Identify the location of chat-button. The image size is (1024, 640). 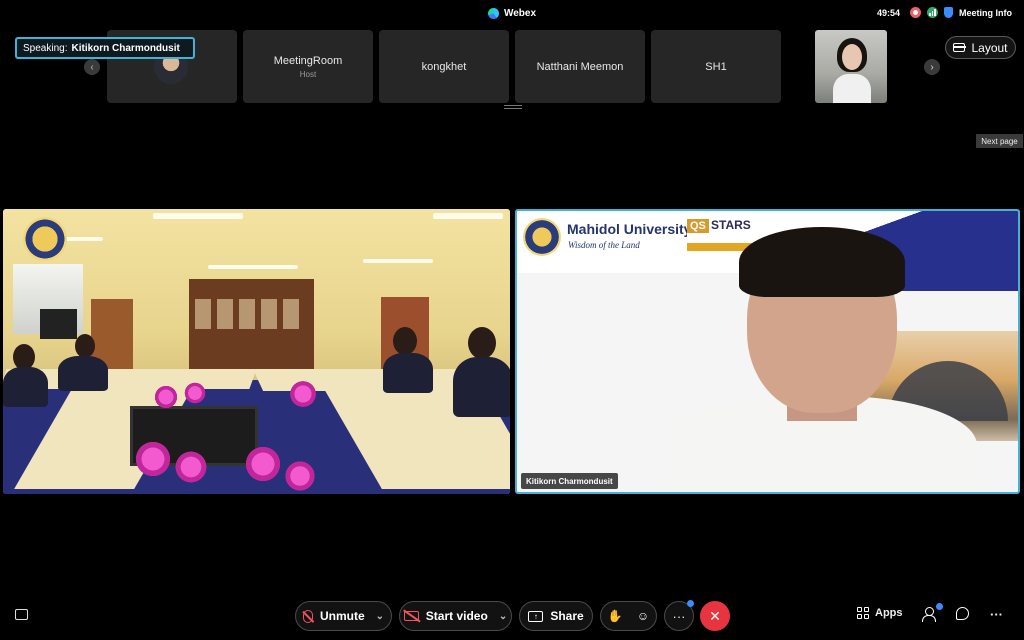
(962, 613).